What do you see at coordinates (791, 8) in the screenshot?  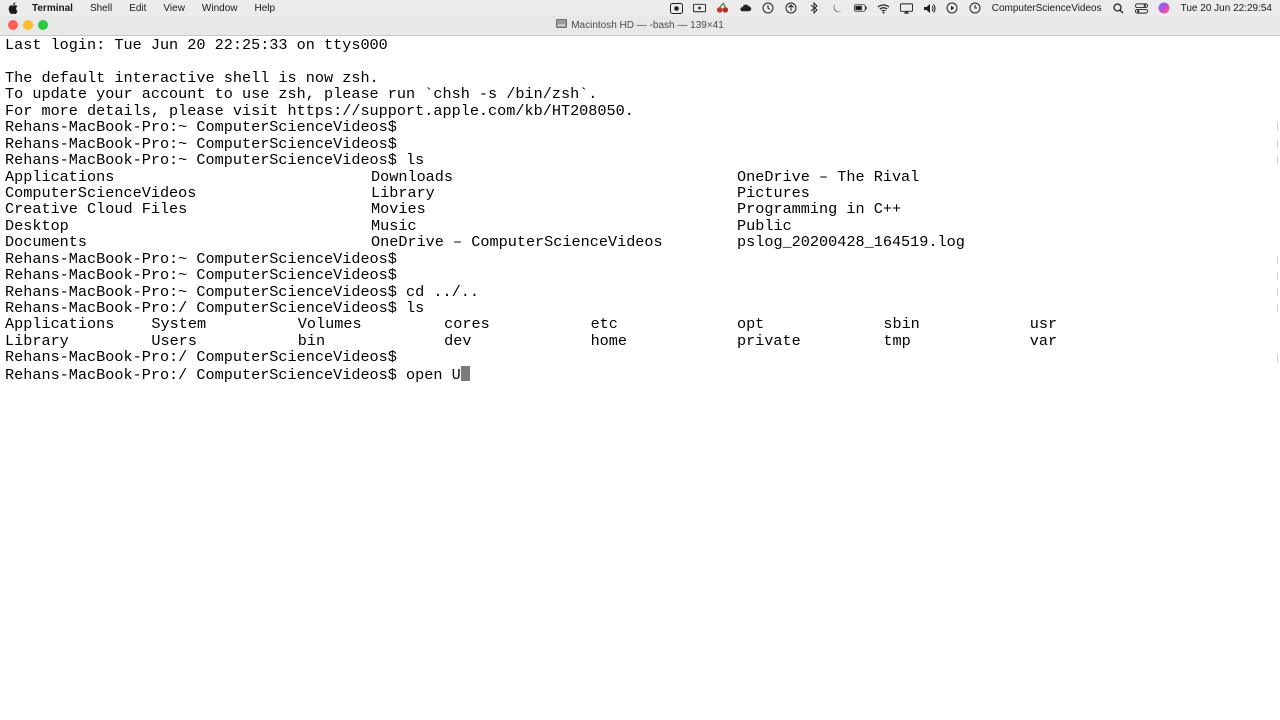 I see `upload-icon` at bounding box center [791, 8].